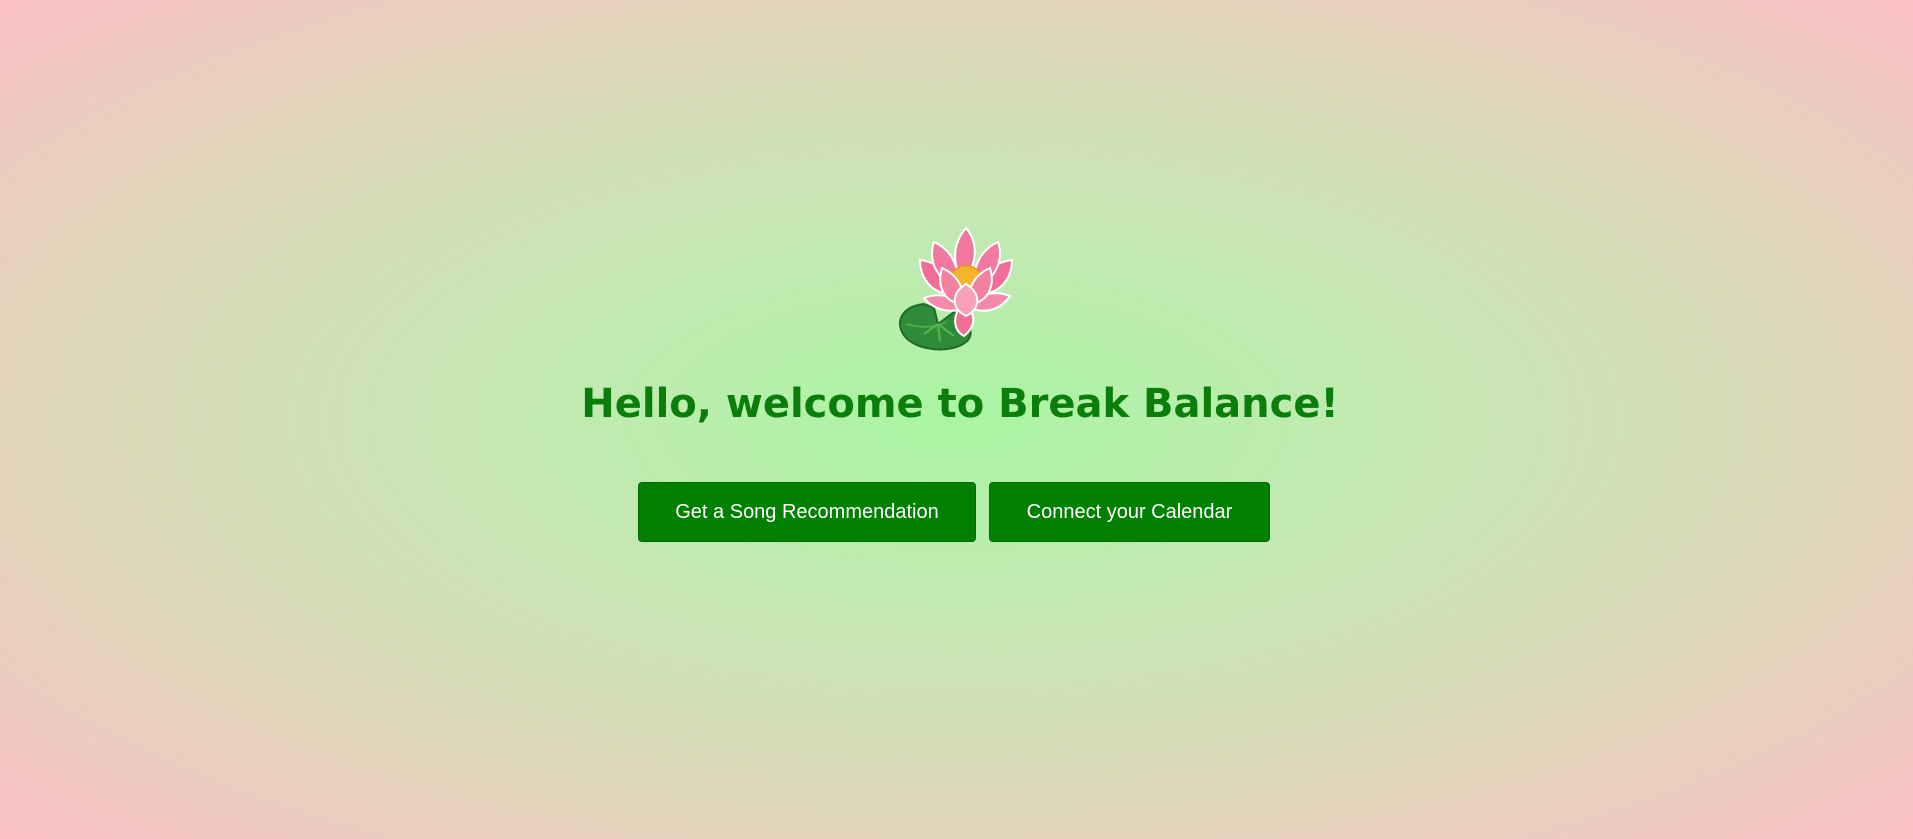 This screenshot has width=1913, height=839. Describe the element at coordinates (807, 512) in the screenshot. I see `song-recommendation-button: Get a Song Recommendation` at that location.